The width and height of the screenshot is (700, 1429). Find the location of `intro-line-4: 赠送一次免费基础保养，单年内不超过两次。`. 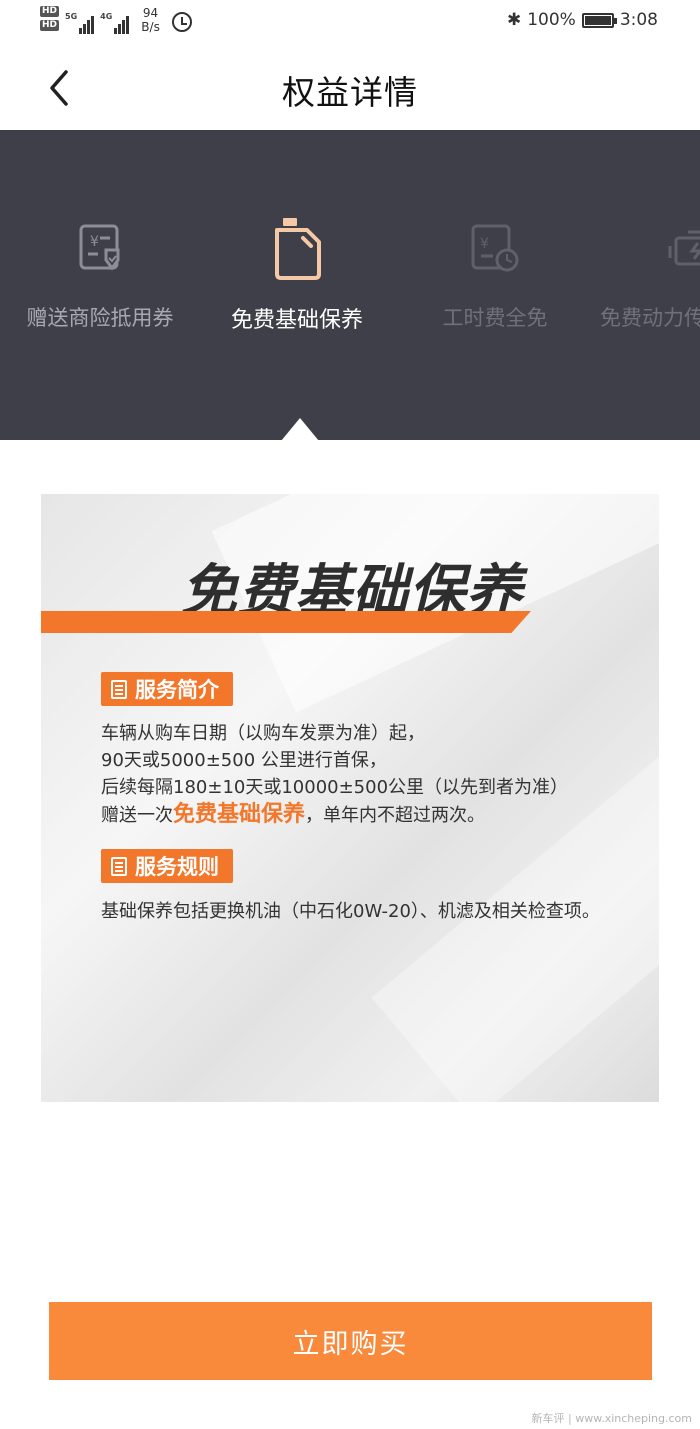

intro-line-4: 赠送一次免费基础保养，单年内不超过两次。 is located at coordinates (334, 815).